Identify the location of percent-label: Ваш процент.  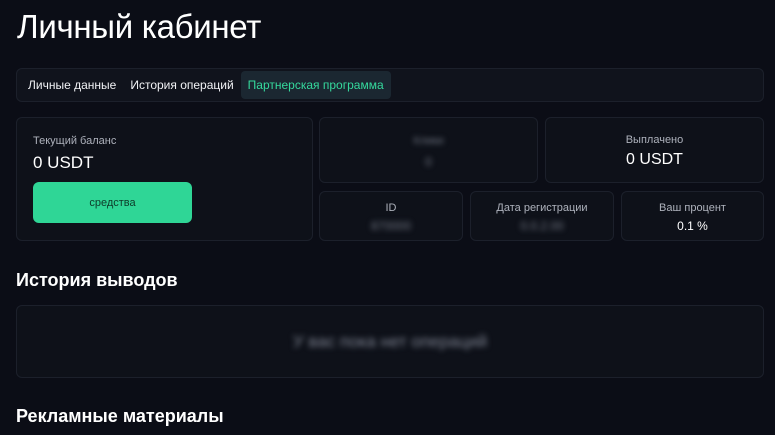
(692, 208).